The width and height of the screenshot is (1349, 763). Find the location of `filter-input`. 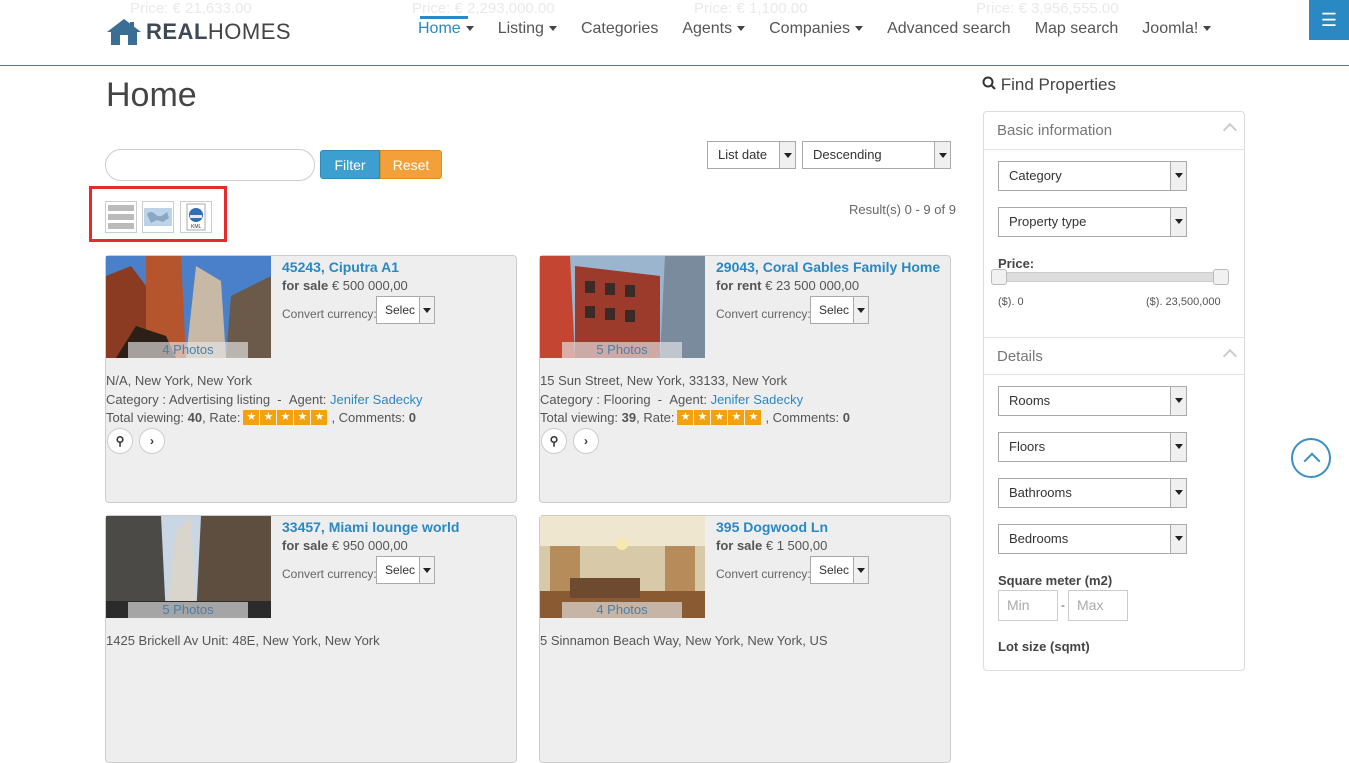

filter-input is located at coordinates (210, 165).